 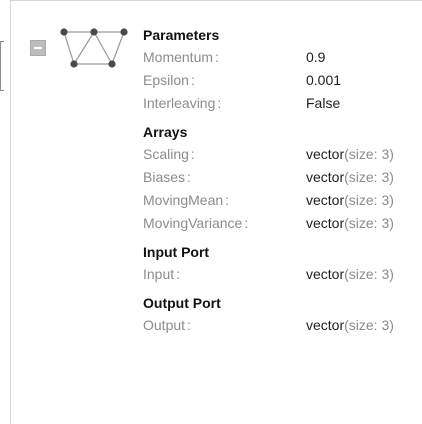 What do you see at coordinates (224, 80) in the screenshot?
I see `property-key: Epsilon` at bounding box center [224, 80].